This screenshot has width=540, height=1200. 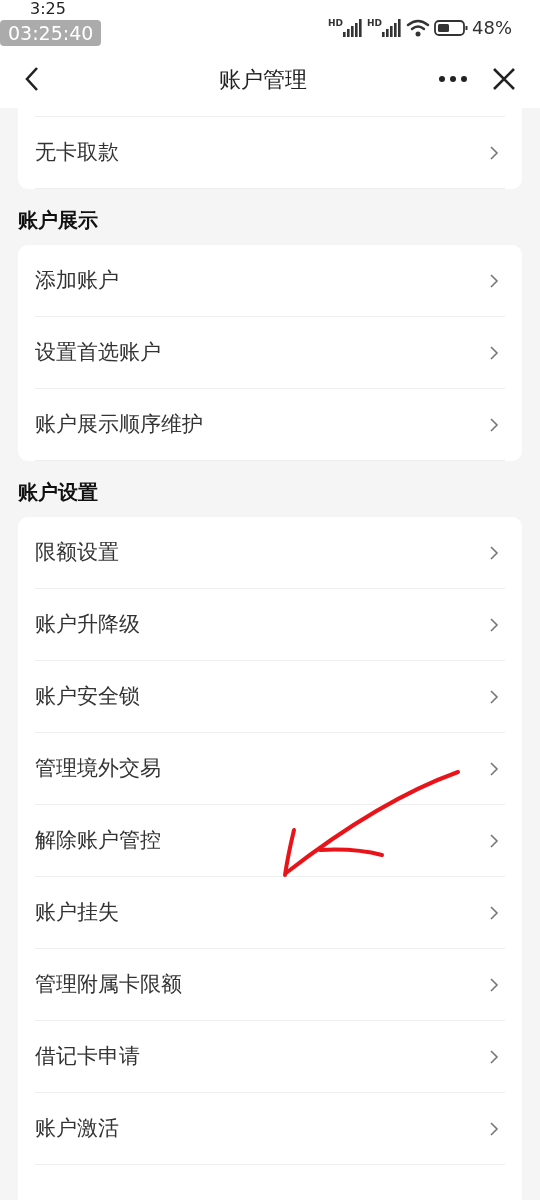 I want to click on menu-item: 借记卡申请, so click(x=270, y=1057).